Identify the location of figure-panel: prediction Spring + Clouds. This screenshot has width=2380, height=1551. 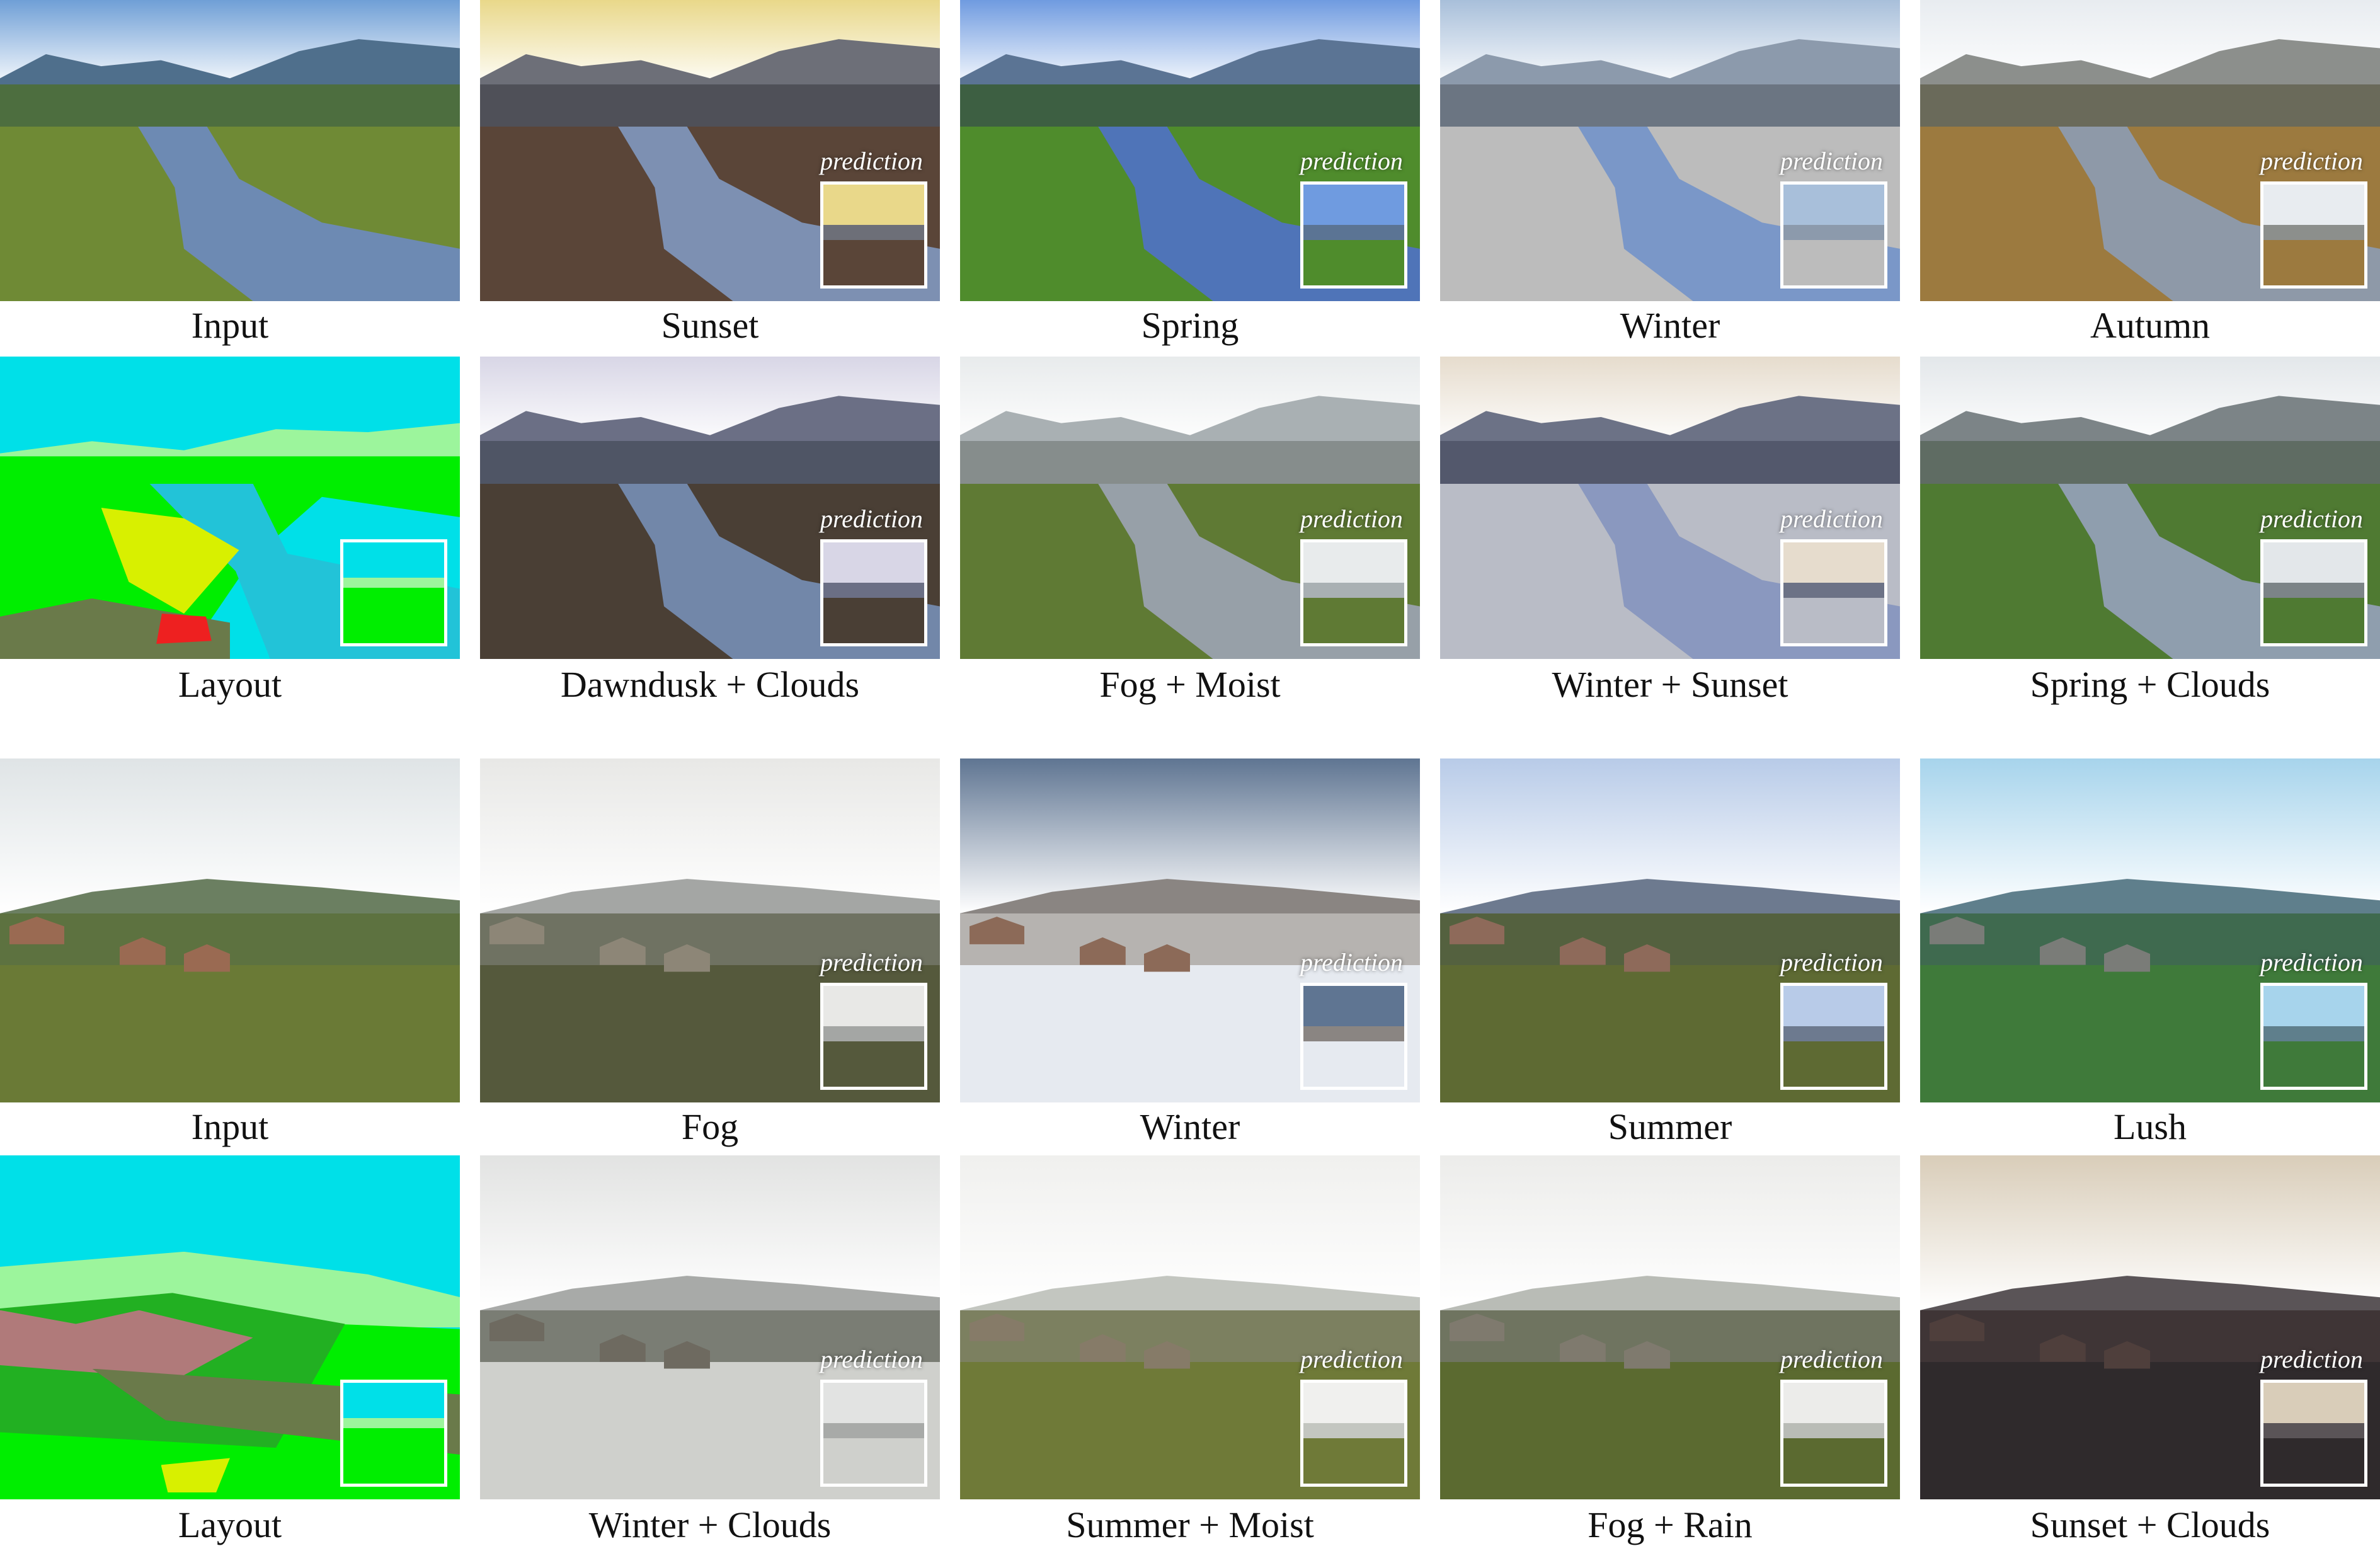
(2150, 534).